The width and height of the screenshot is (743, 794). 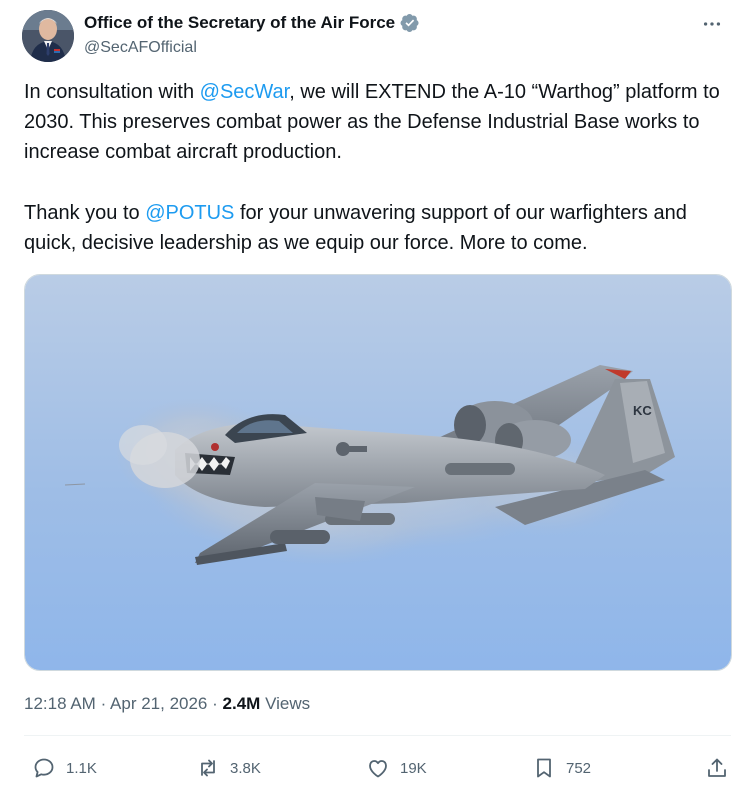 I want to click on views-label: Views, so click(x=288, y=703).